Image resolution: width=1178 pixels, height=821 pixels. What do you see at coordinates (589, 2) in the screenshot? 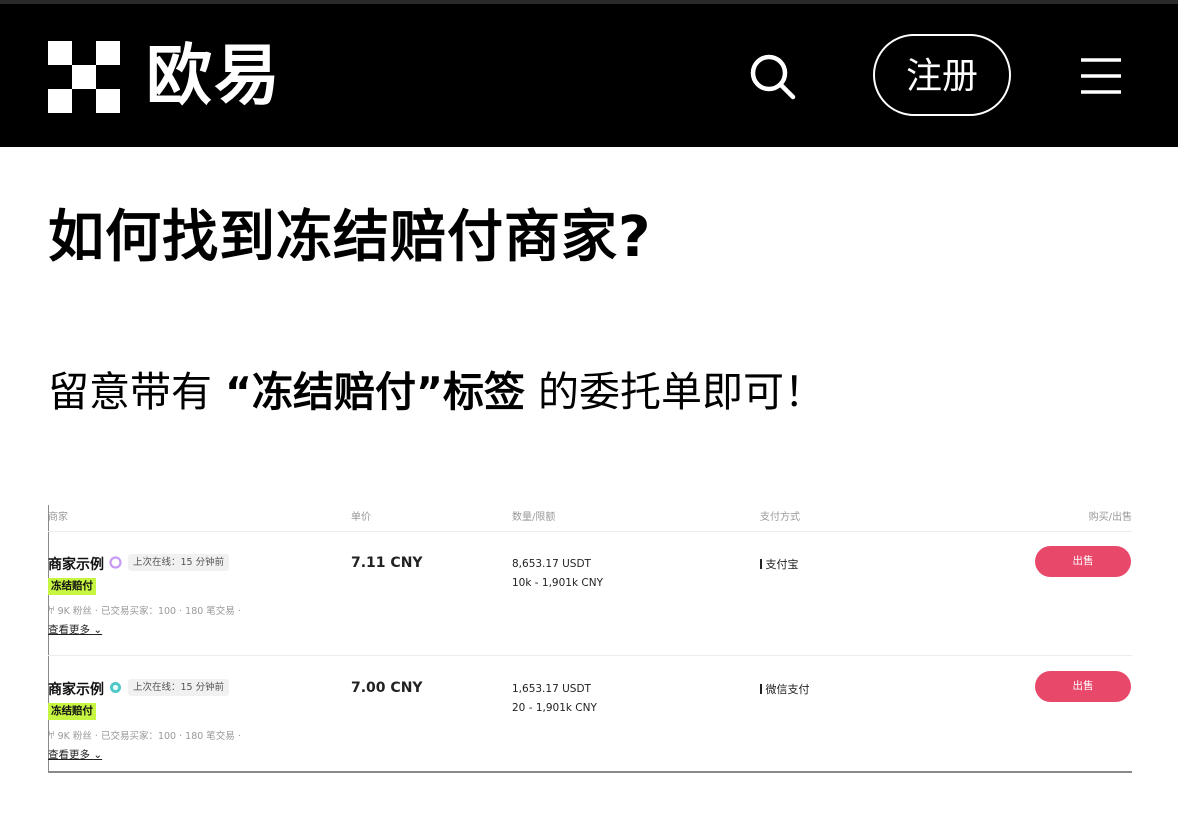
I see `top-edge-line` at bounding box center [589, 2].